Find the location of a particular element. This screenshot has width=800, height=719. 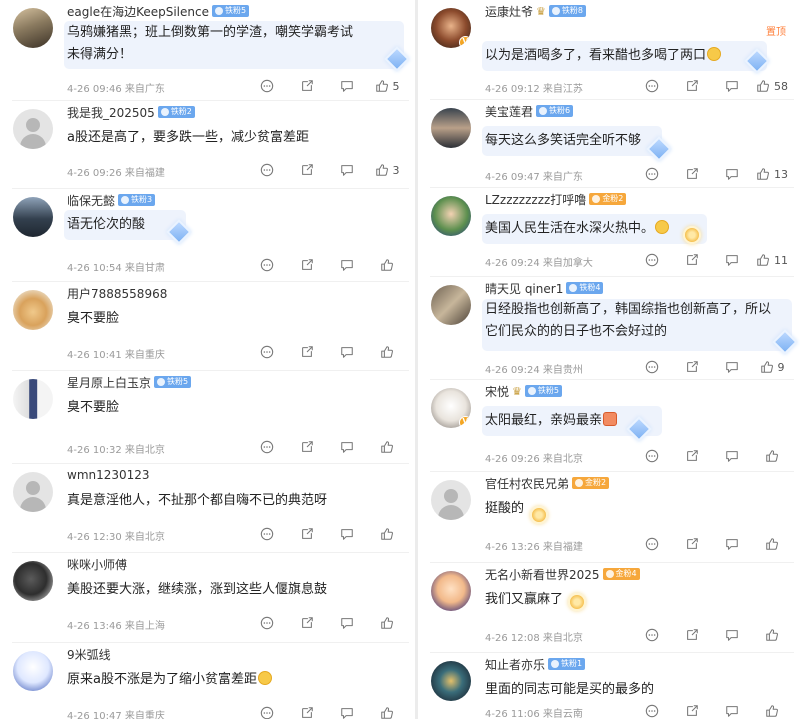

username: eagle在海边KeepSilence is located at coordinates (138, 11).